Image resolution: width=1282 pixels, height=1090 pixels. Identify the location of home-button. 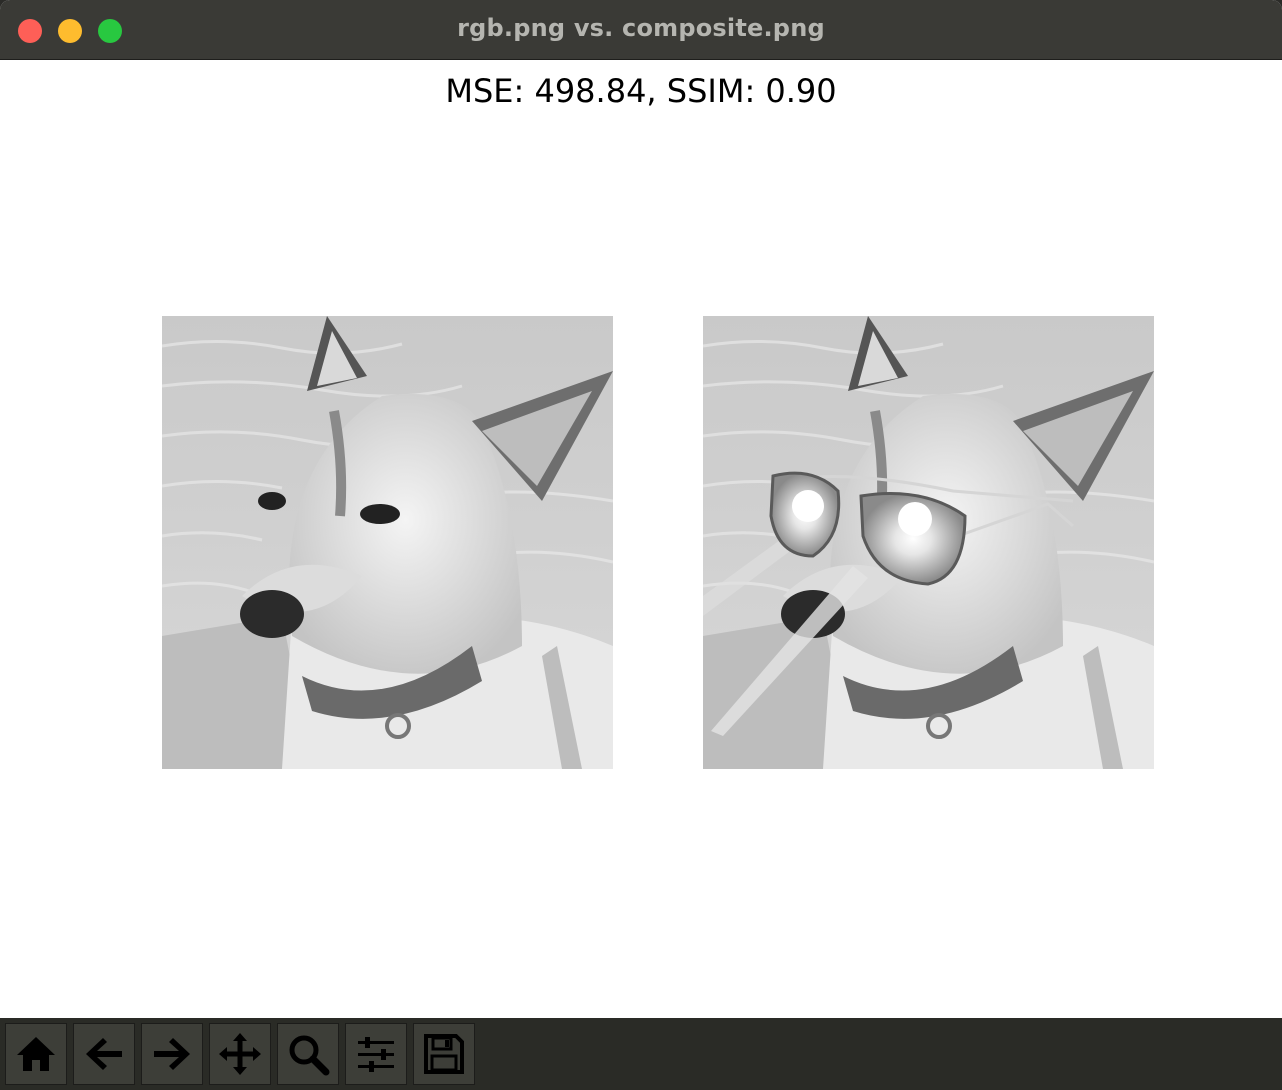
(36, 1054).